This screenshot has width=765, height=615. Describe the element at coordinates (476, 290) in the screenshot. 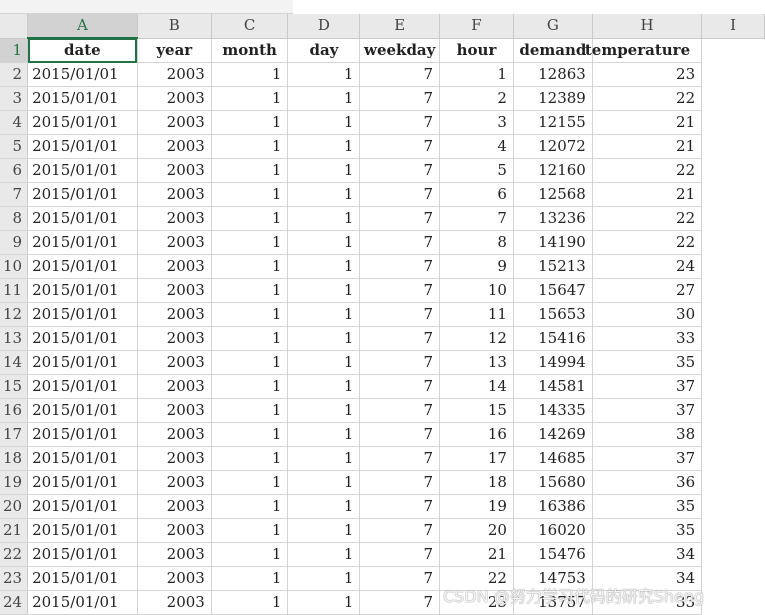

I see `cell-hour: 10` at that location.